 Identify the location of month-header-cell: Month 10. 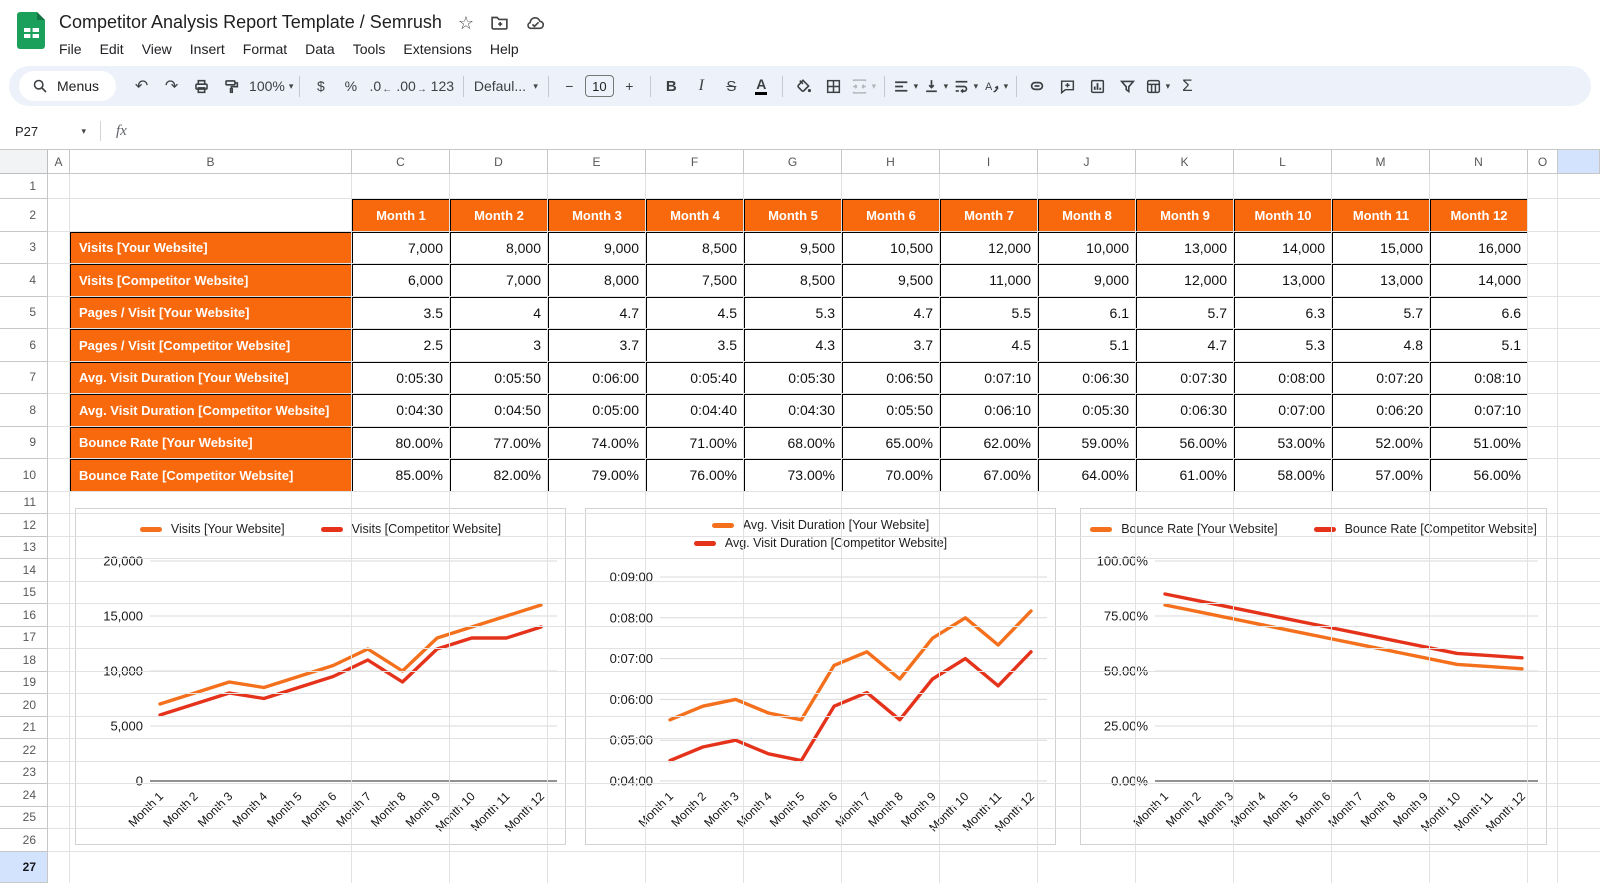
(1283, 215).